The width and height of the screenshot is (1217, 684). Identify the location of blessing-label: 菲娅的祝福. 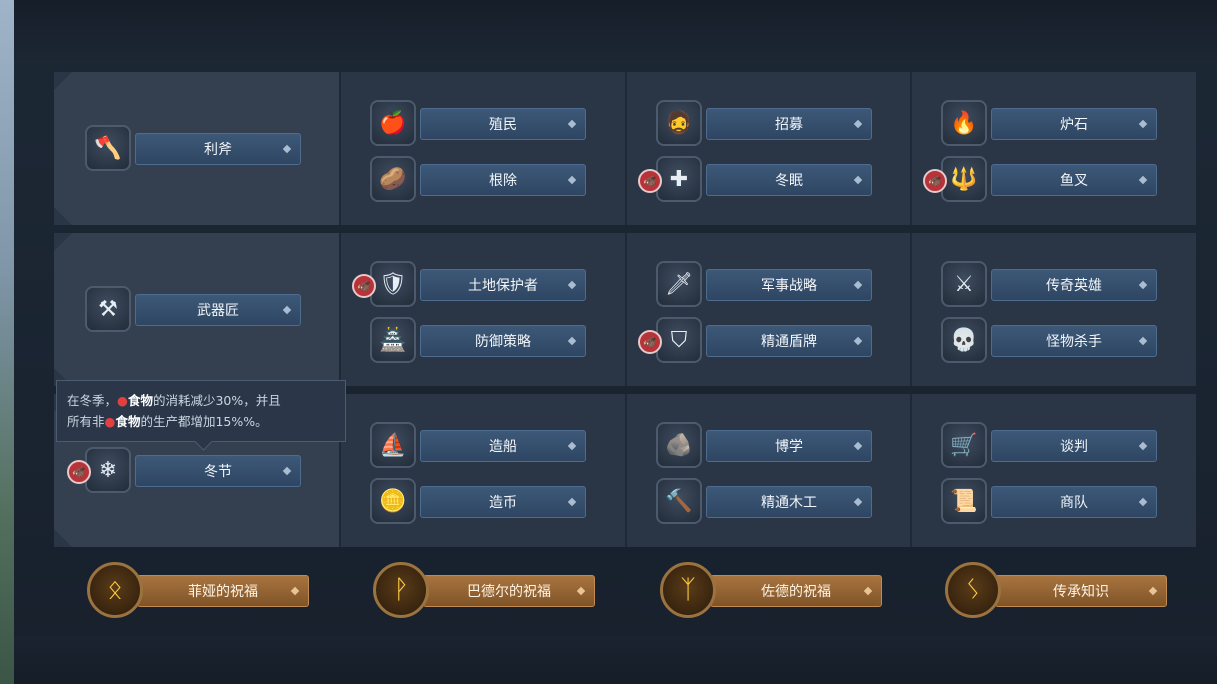
(223, 591).